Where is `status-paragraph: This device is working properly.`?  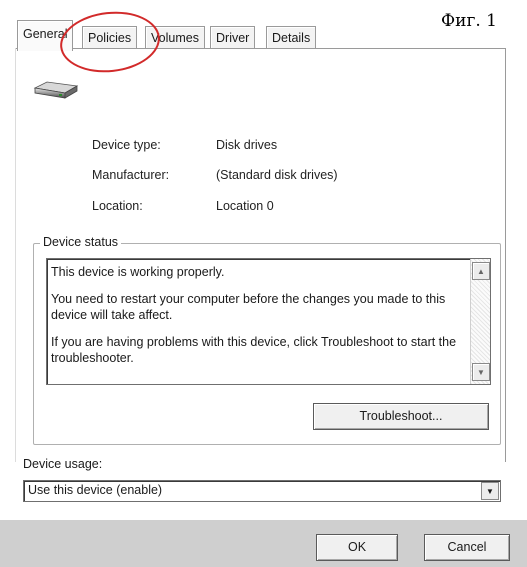 status-paragraph: This device is working properly. is located at coordinates (138, 272).